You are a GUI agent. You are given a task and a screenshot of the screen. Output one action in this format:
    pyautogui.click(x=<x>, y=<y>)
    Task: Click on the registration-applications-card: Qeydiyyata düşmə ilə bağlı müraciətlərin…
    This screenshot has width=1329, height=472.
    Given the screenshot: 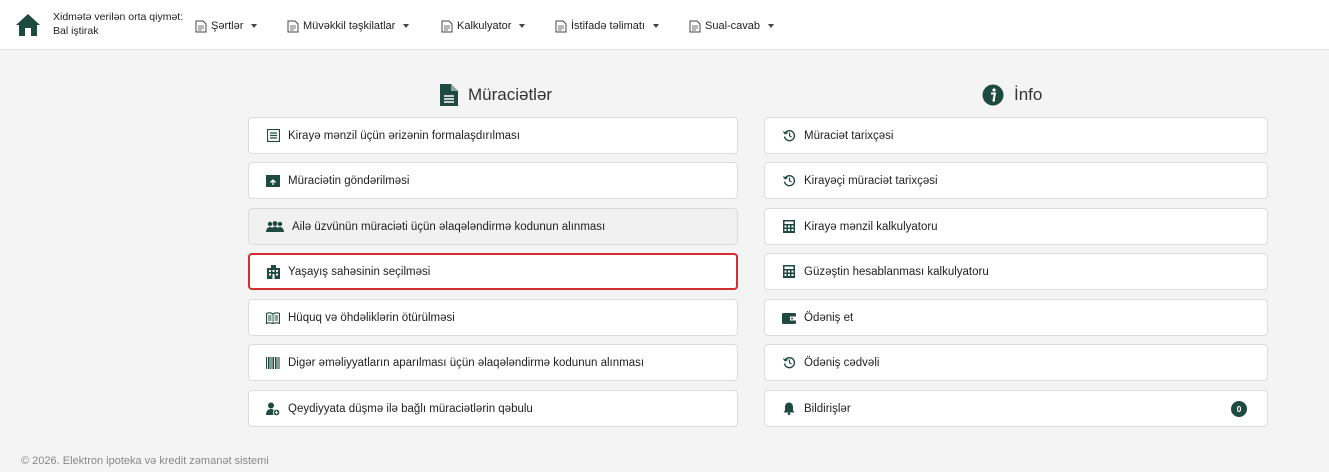 What is the action you would take?
    pyautogui.click(x=493, y=408)
    